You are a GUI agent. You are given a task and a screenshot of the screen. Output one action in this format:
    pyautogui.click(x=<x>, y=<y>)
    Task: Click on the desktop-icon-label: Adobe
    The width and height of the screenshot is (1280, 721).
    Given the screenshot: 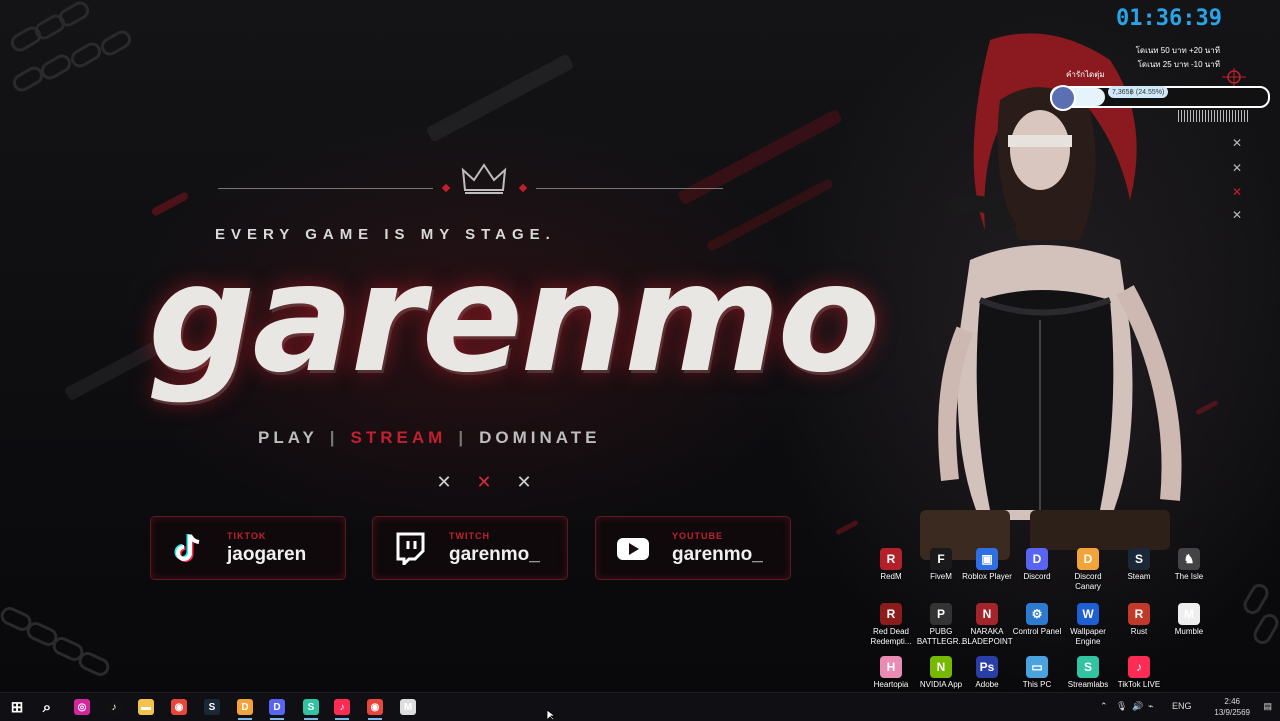 What is the action you would take?
    pyautogui.click(x=987, y=684)
    